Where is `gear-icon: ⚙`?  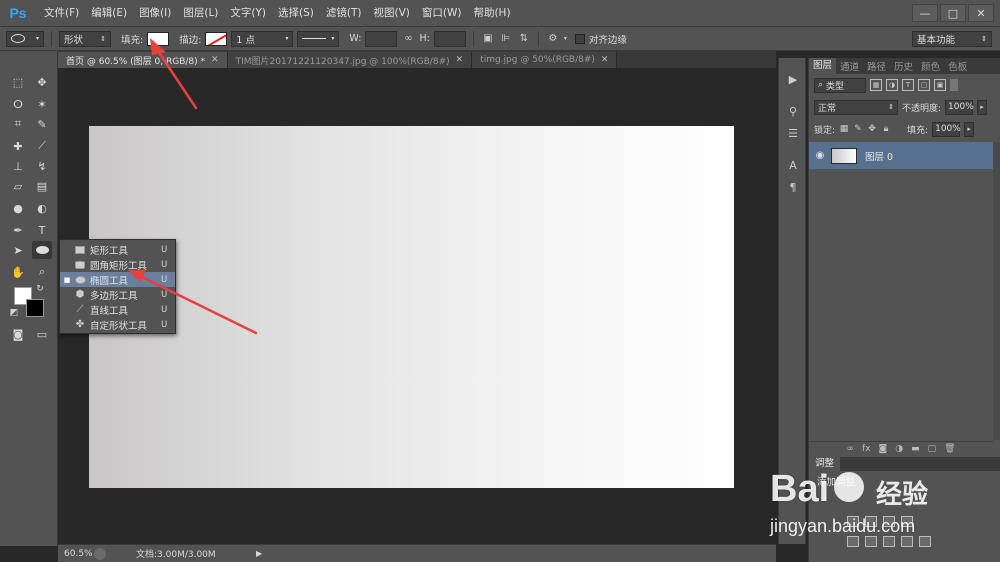 gear-icon: ⚙ is located at coordinates (553, 39).